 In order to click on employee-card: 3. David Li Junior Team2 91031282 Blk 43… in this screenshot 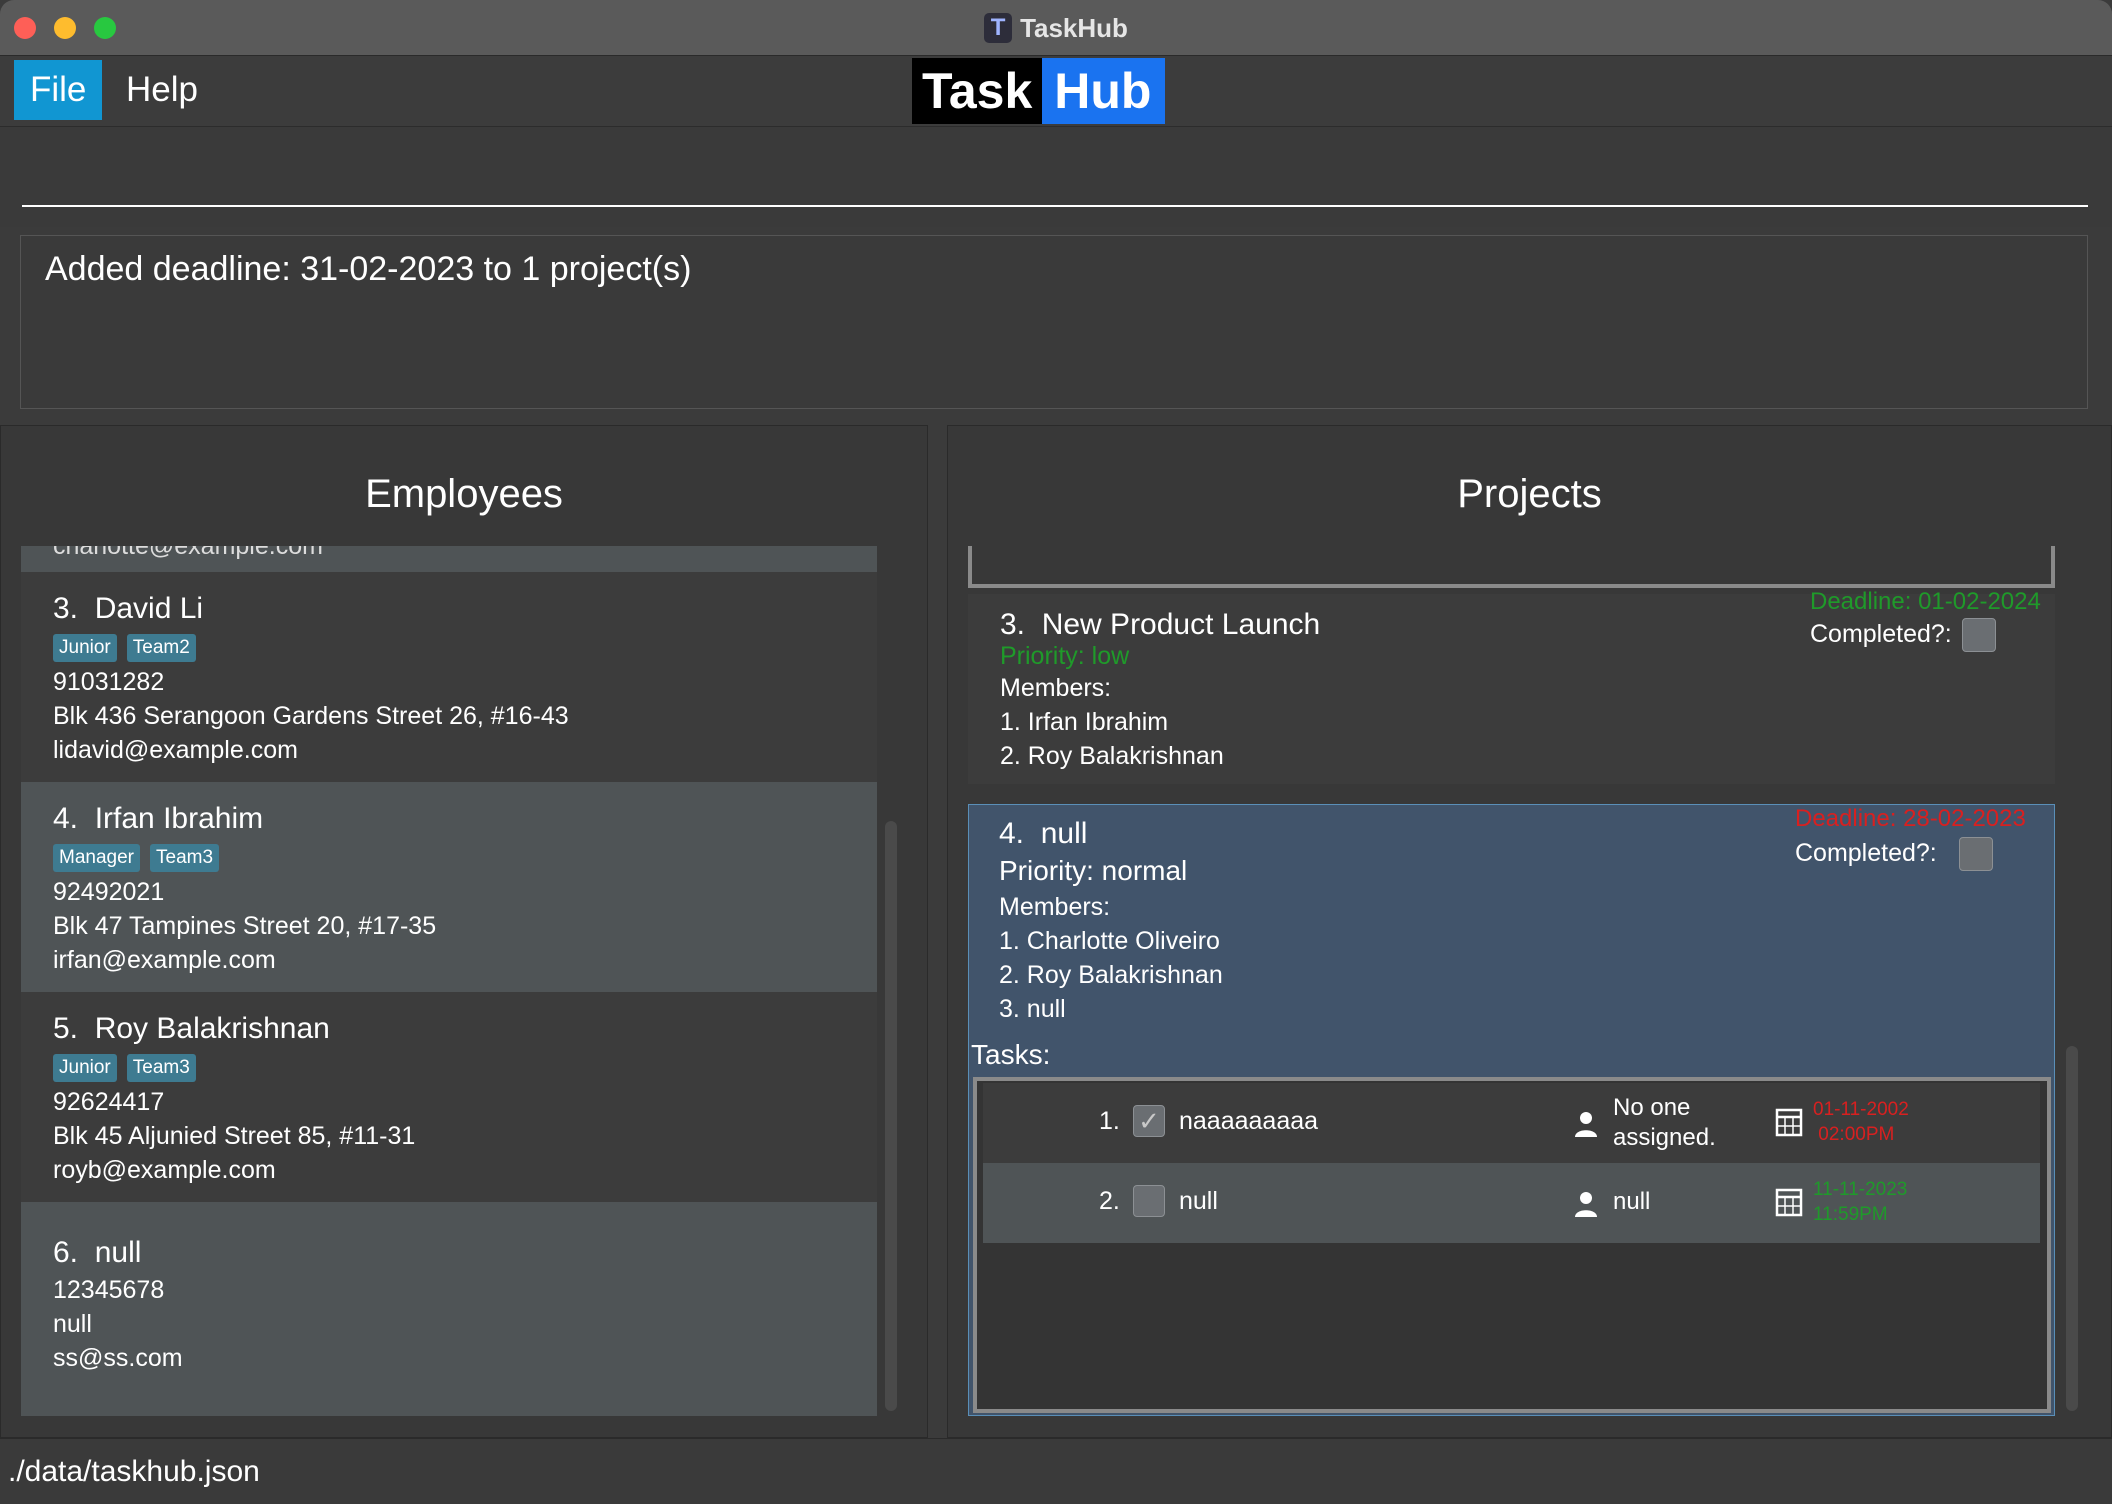, I will do `click(449, 677)`.